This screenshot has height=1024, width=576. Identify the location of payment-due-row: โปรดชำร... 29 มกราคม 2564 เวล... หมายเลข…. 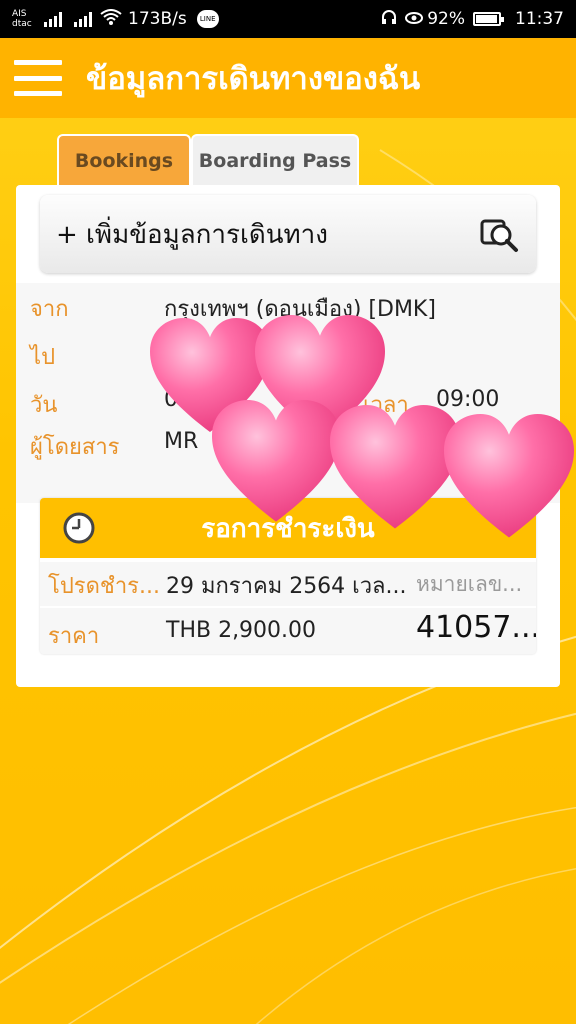
(288, 584).